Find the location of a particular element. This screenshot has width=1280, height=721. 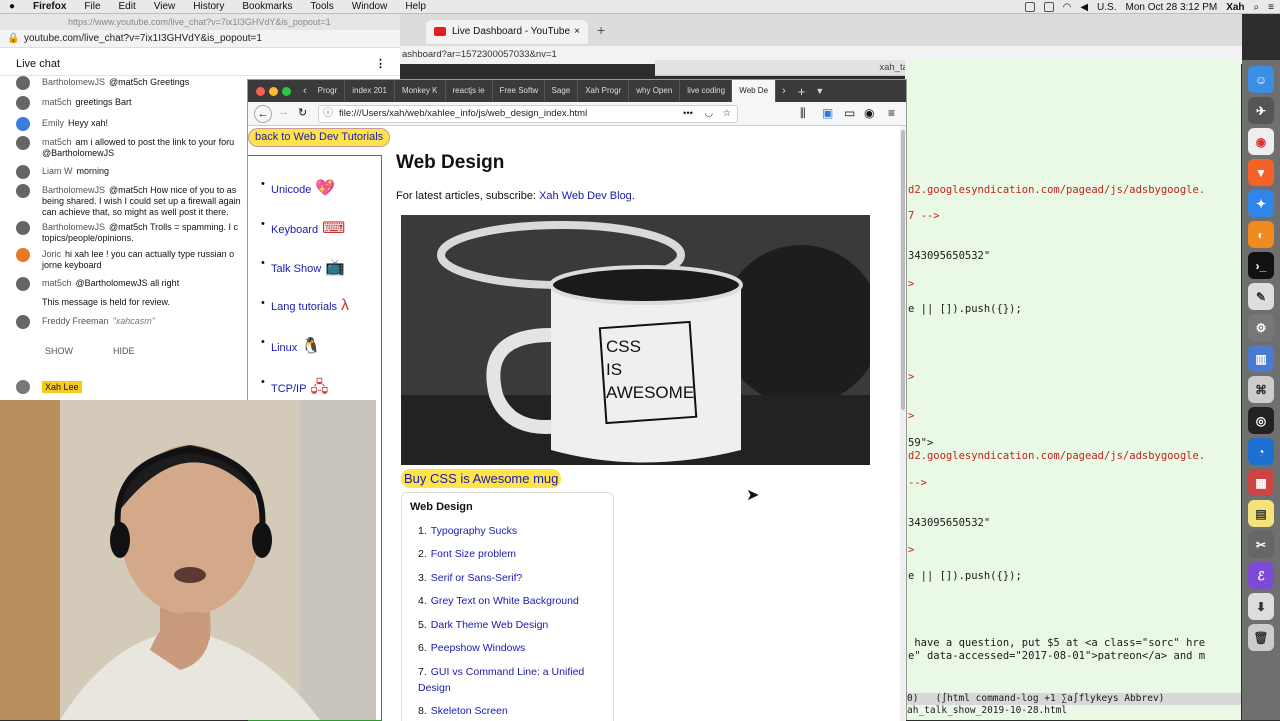

notes-icon: ▤ is located at coordinates (1261, 513).